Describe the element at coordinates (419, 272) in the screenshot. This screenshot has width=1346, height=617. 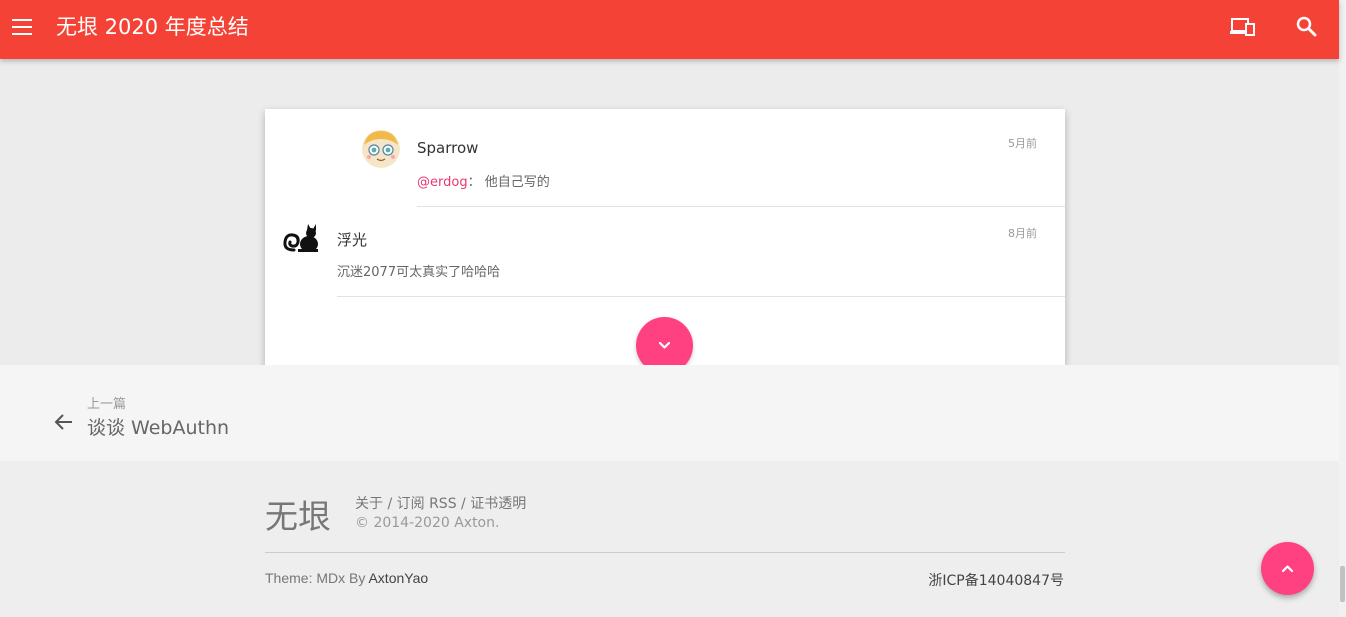
I see `comment-body: 沉迷2077可太真实了哈哈哈` at that location.